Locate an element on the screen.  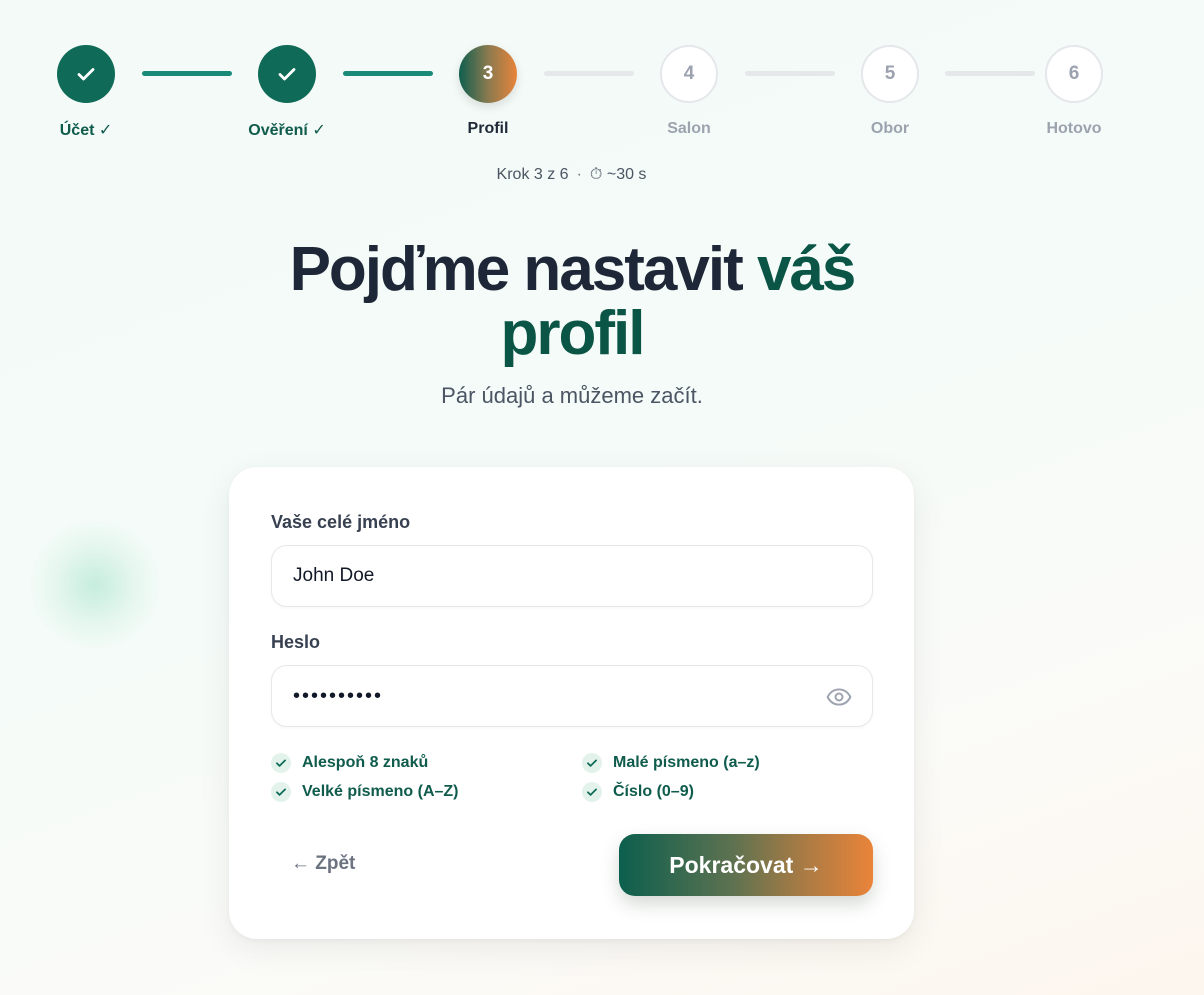
password-input is located at coordinates (572, 696).